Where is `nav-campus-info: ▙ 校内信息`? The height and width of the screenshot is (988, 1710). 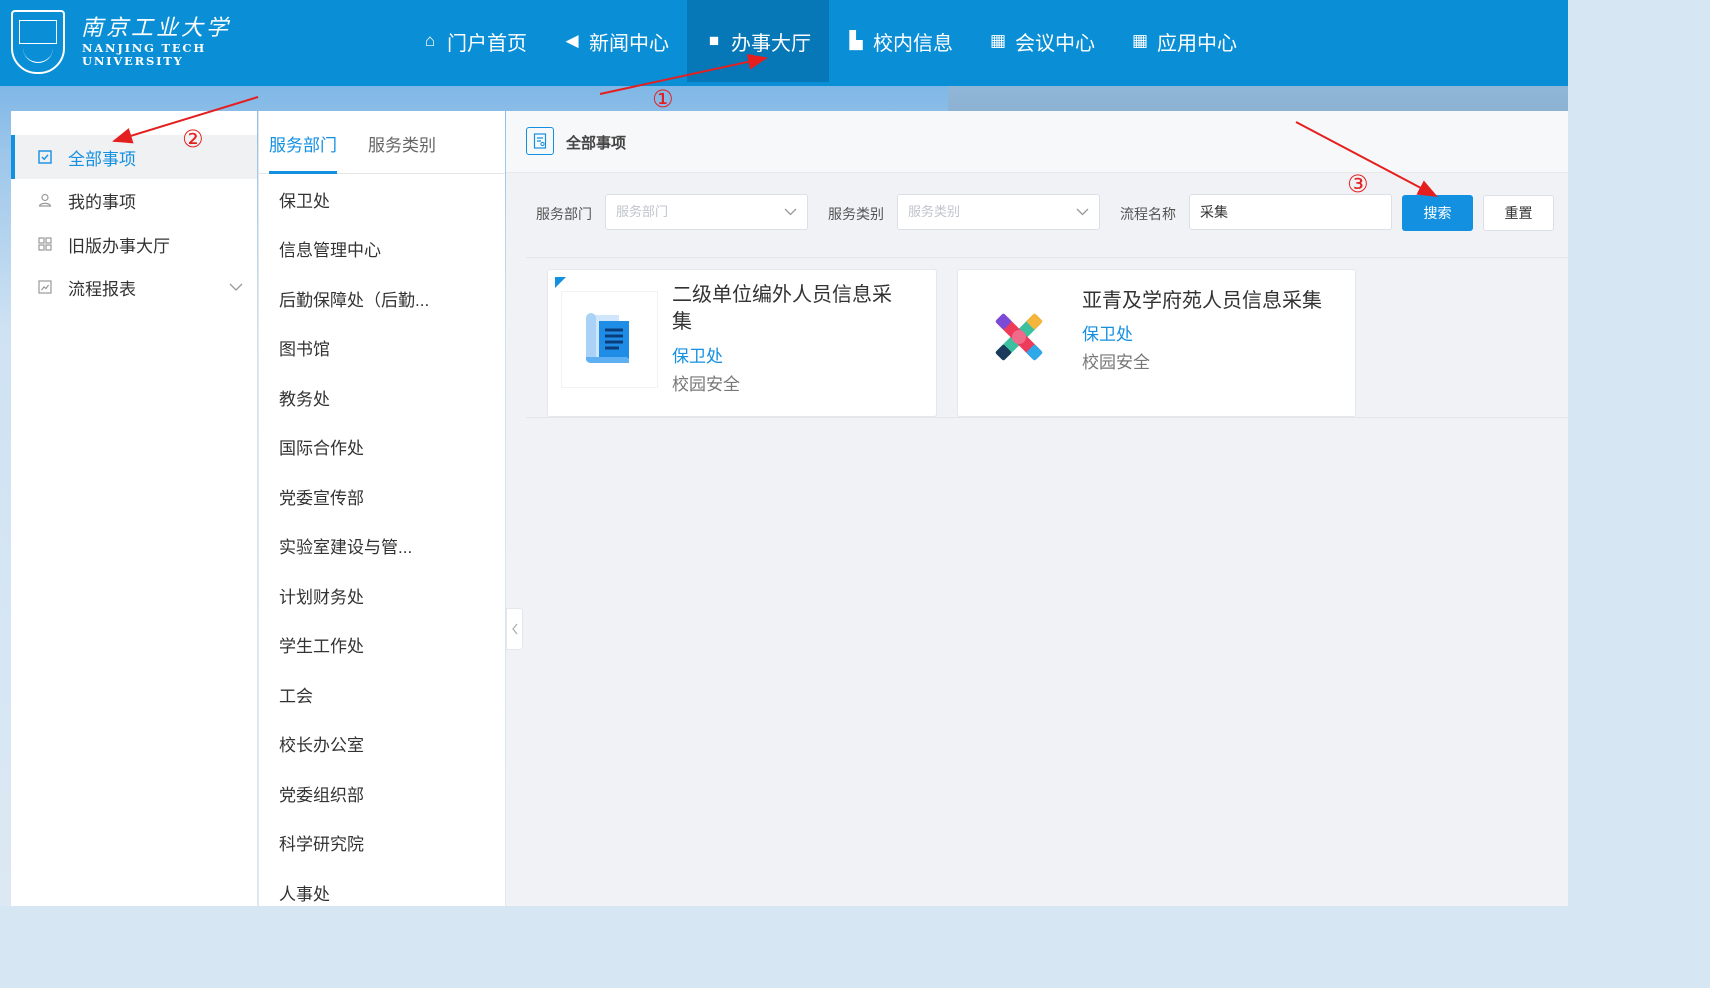 nav-campus-info: ▙ 校内信息 is located at coordinates (900, 41).